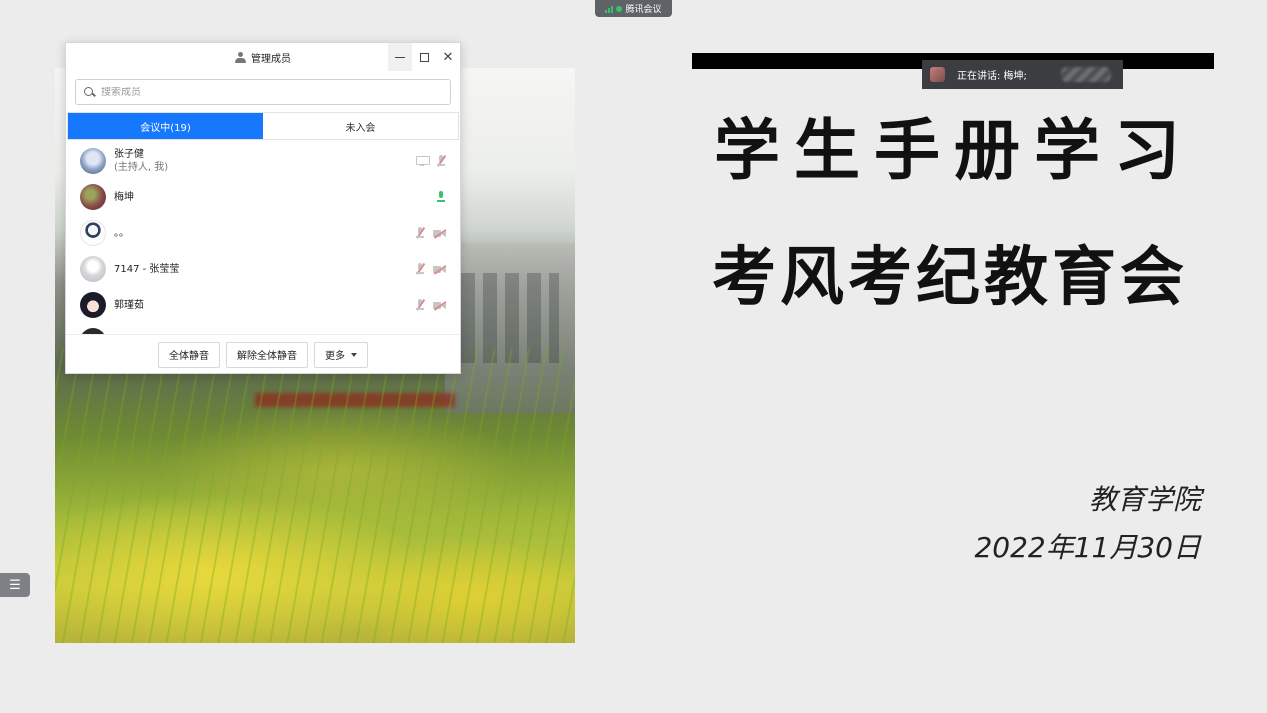 Image resolution: width=1267 pixels, height=713 pixels. I want to click on speaker-indicator: 正在讲话: 梅坤;, so click(1022, 74).